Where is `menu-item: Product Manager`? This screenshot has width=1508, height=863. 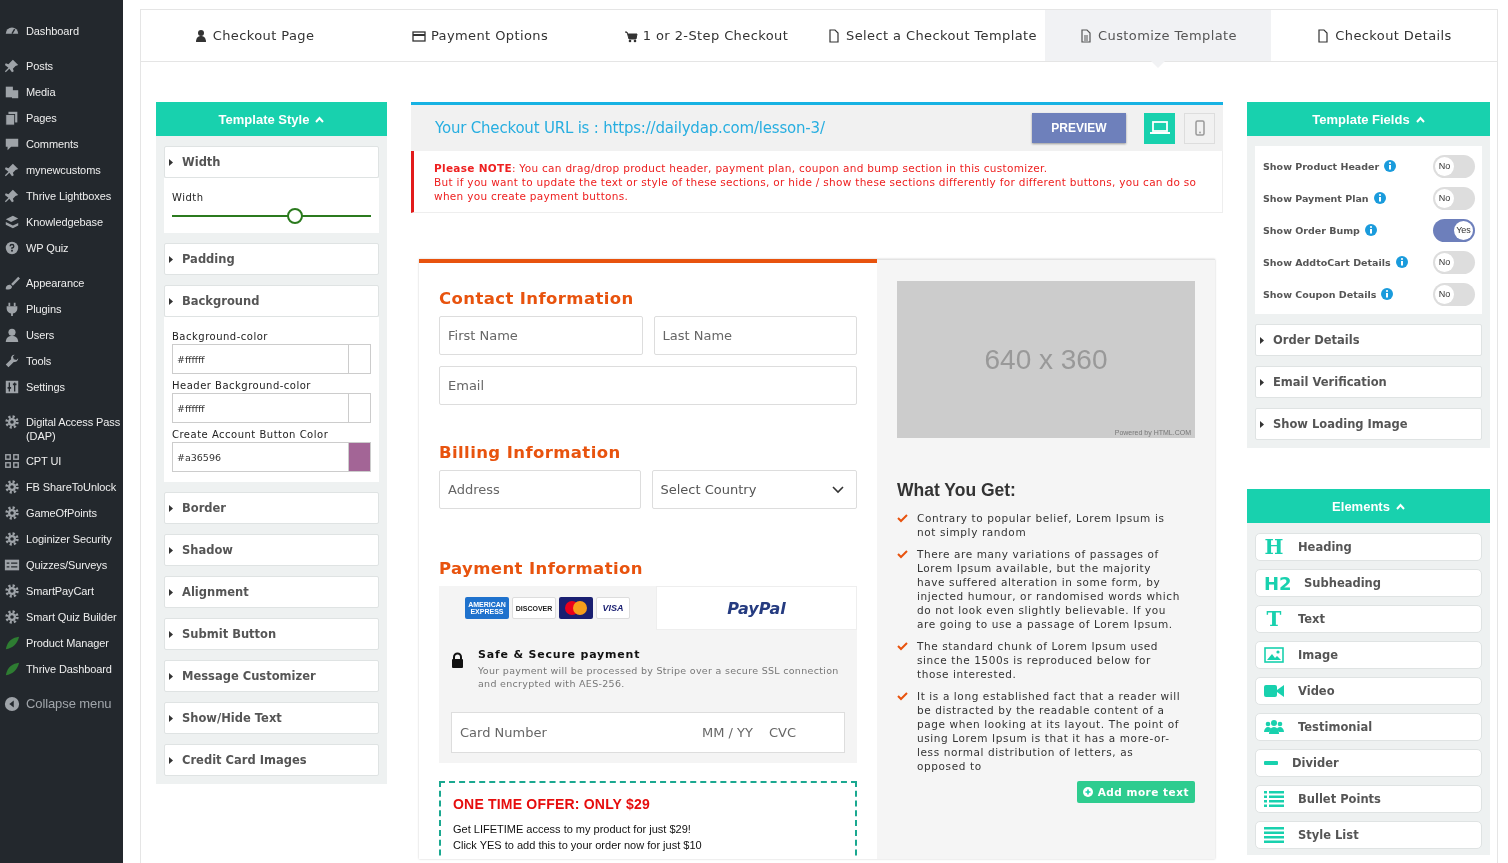 menu-item: Product Manager is located at coordinates (61, 643).